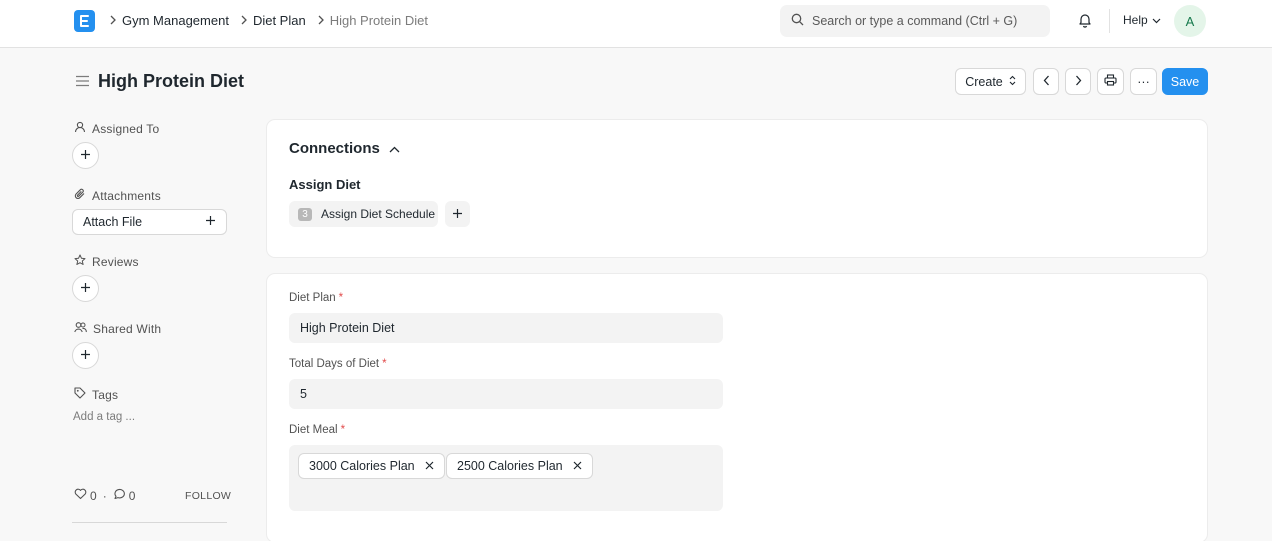 The width and height of the screenshot is (1272, 541). Describe the element at coordinates (82, 82) in the screenshot. I see `sidebar-toggle-icon` at that location.